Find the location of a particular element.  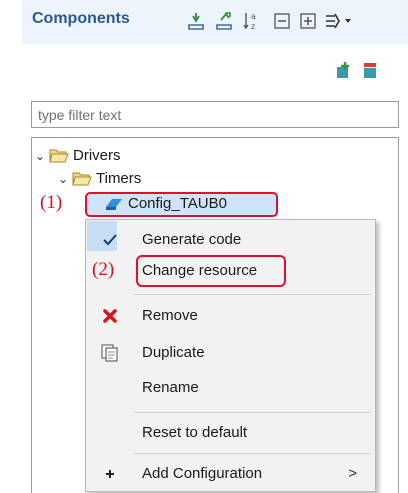

red-x-icon is located at coordinates (110, 316).